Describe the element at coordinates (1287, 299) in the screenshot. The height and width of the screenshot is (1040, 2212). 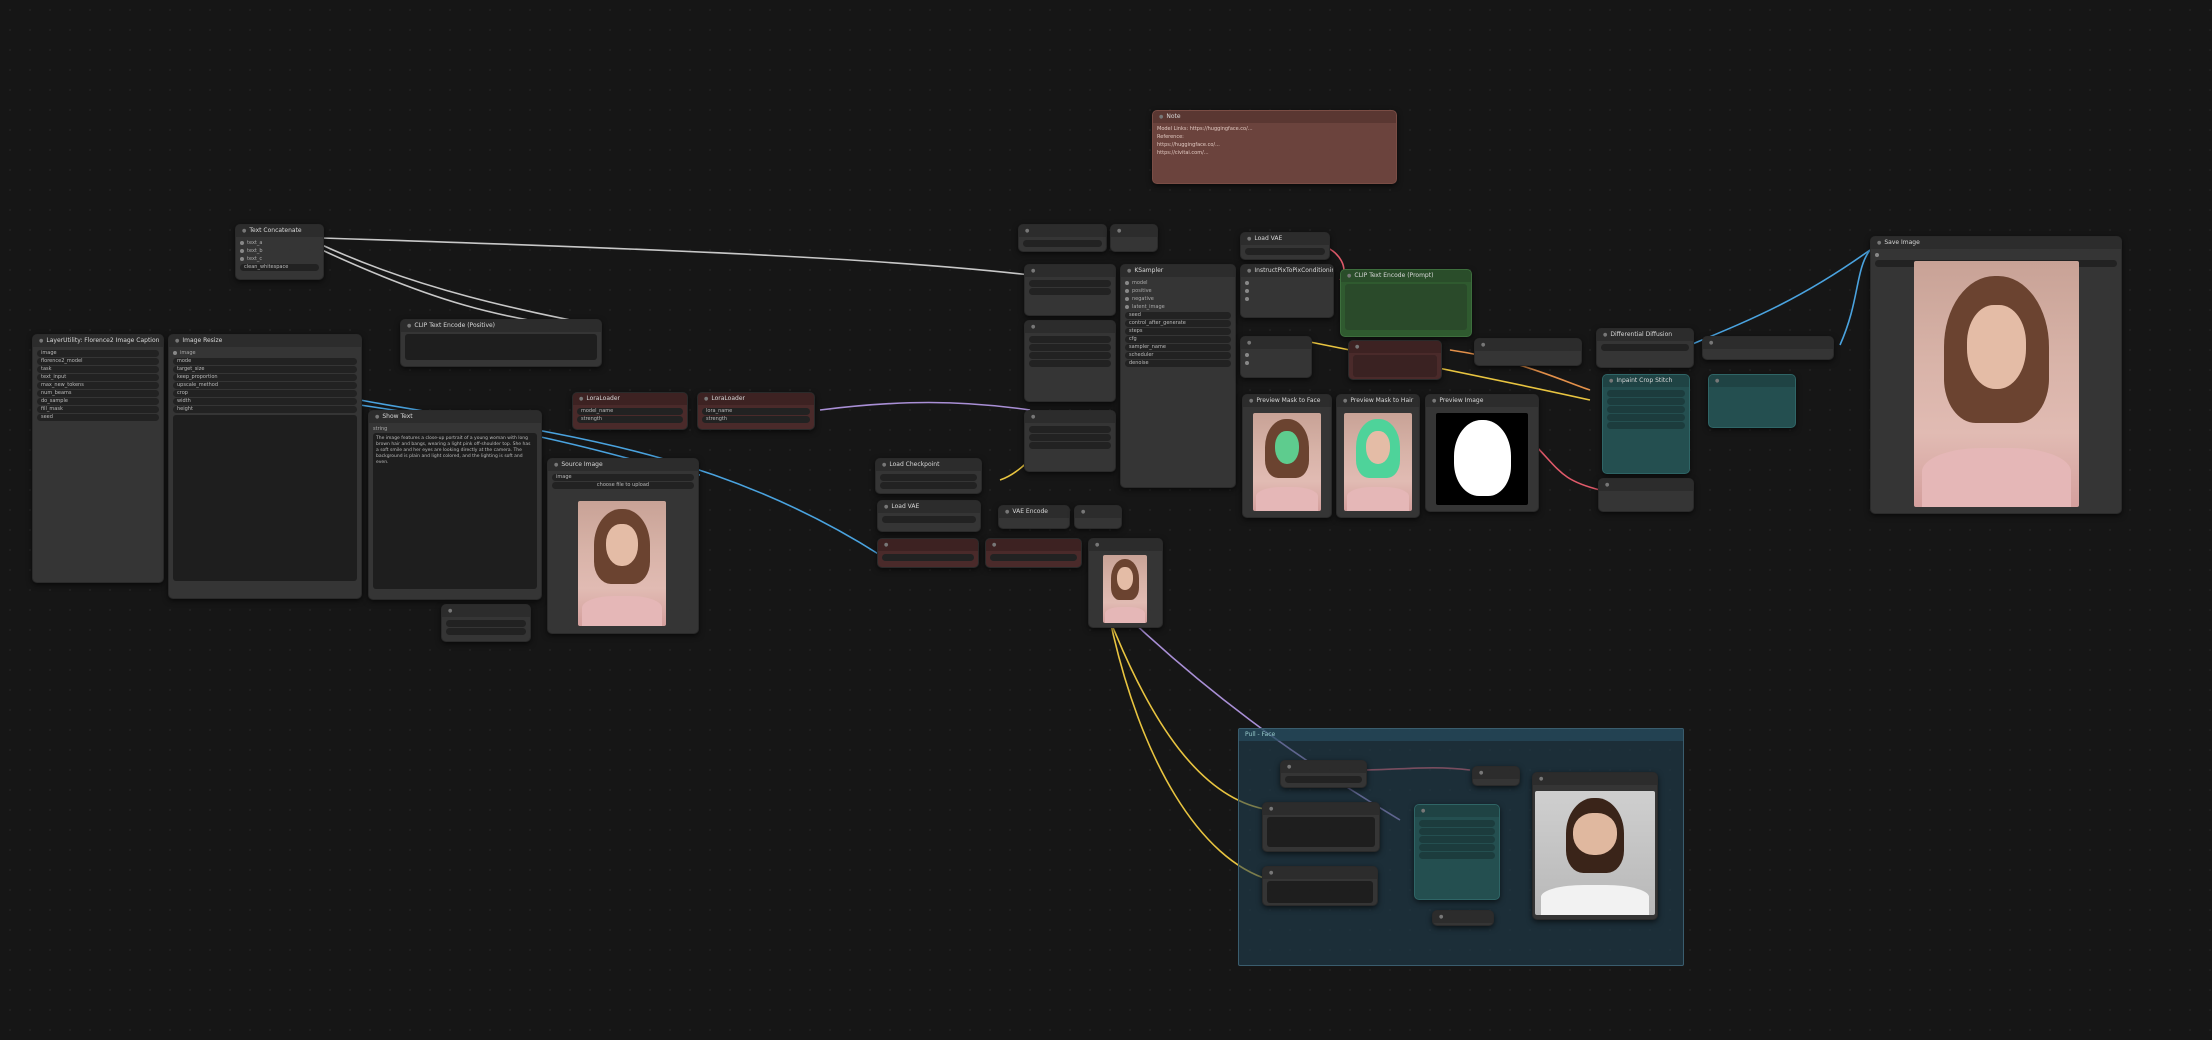
I see `input-vae` at that location.